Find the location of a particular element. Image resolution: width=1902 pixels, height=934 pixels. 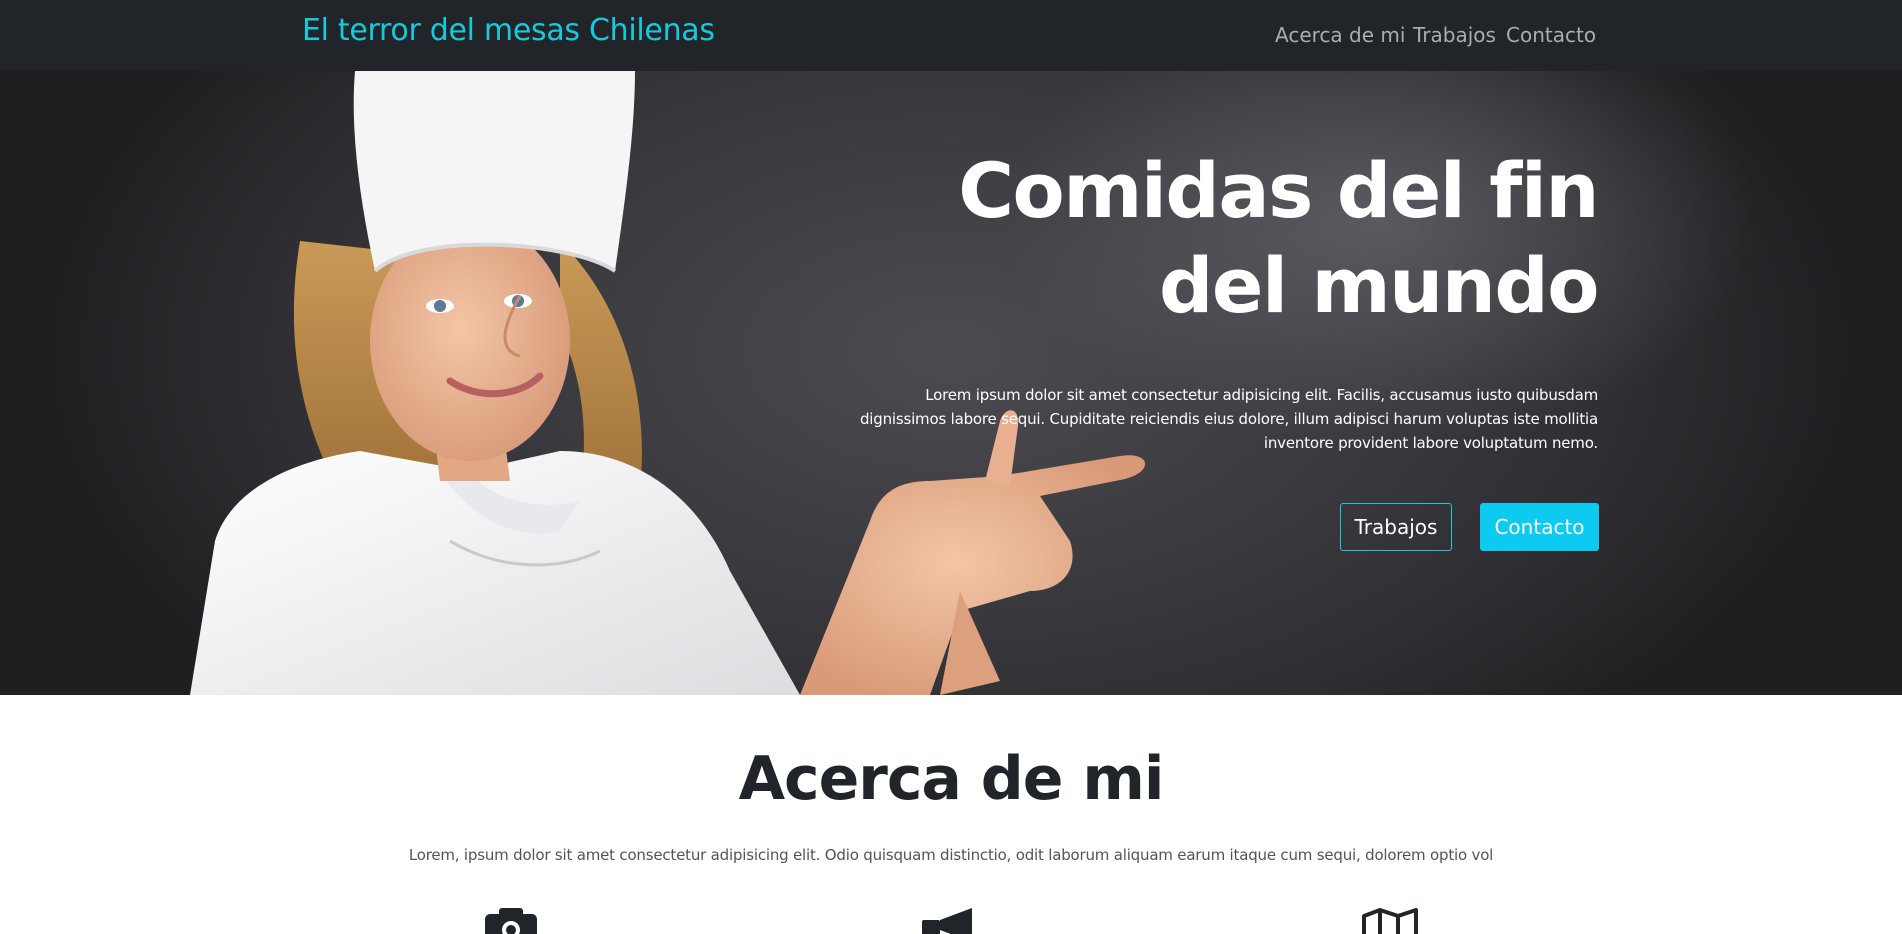

camera-icon is located at coordinates (511, 921).